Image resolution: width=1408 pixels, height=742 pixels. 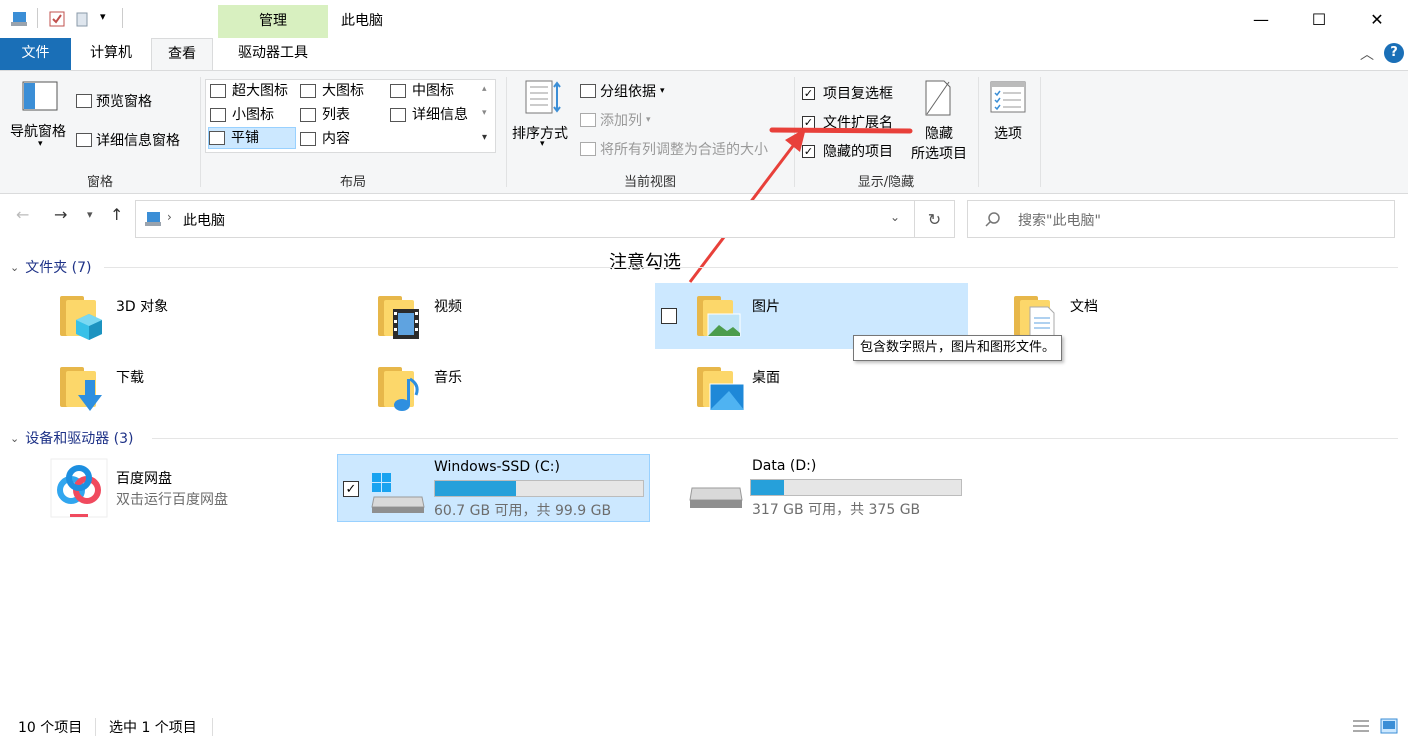 I want to click on gallery-up-icon: ▴, so click(x=484, y=89).